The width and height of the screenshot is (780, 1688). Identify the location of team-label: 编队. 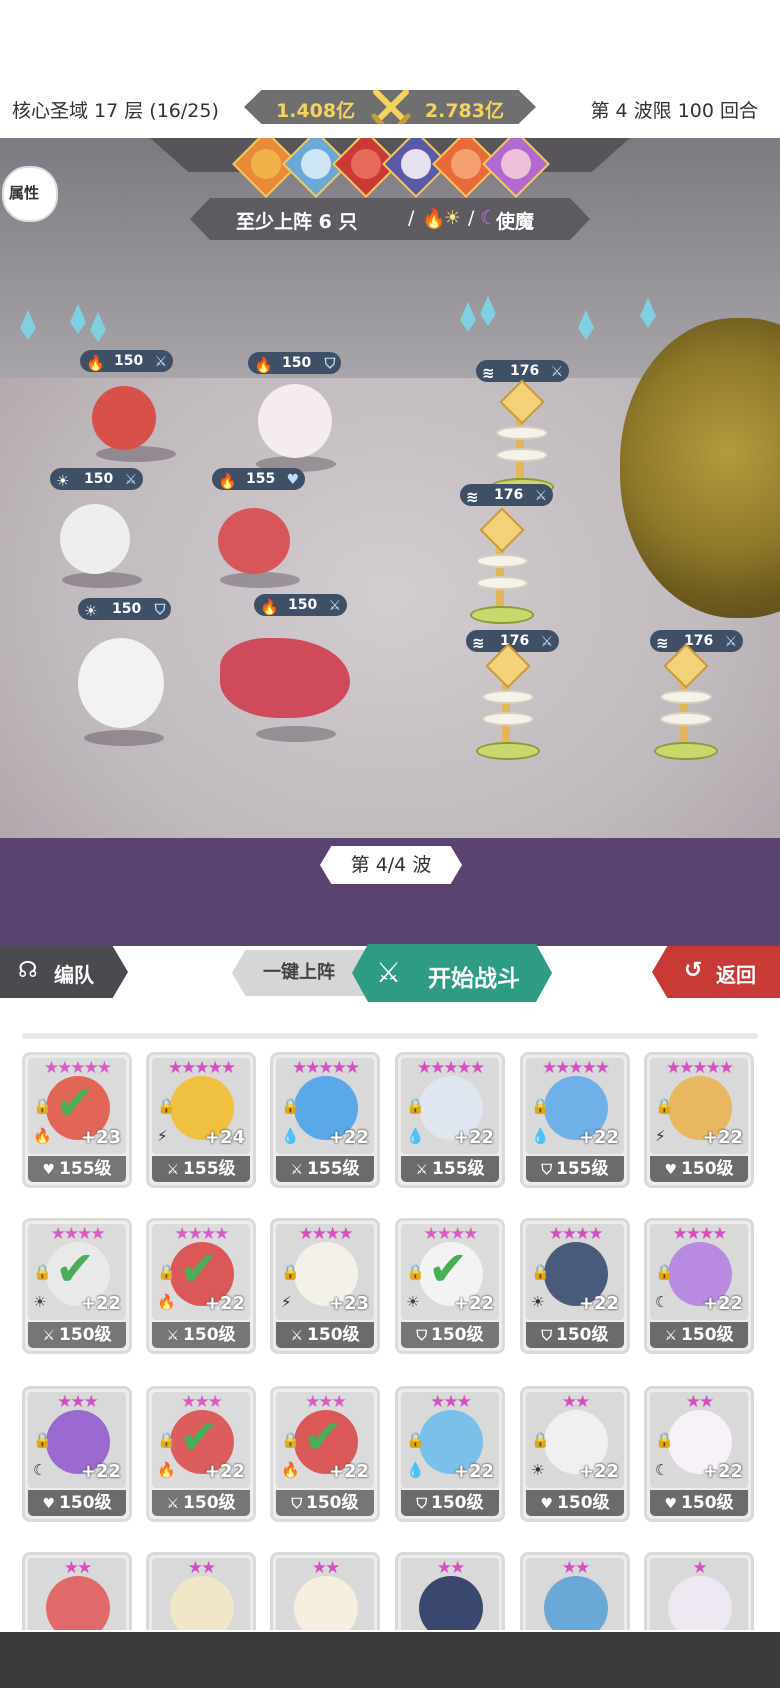
(74, 975).